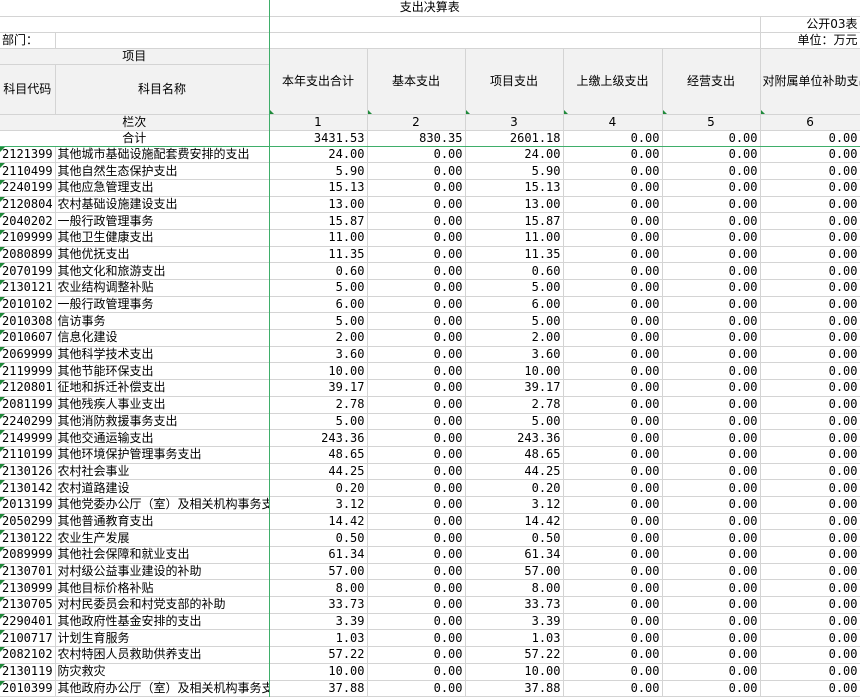 The width and height of the screenshot is (860, 697). What do you see at coordinates (514, 588) in the screenshot?
I see `row-value-3: 8.00` at bounding box center [514, 588].